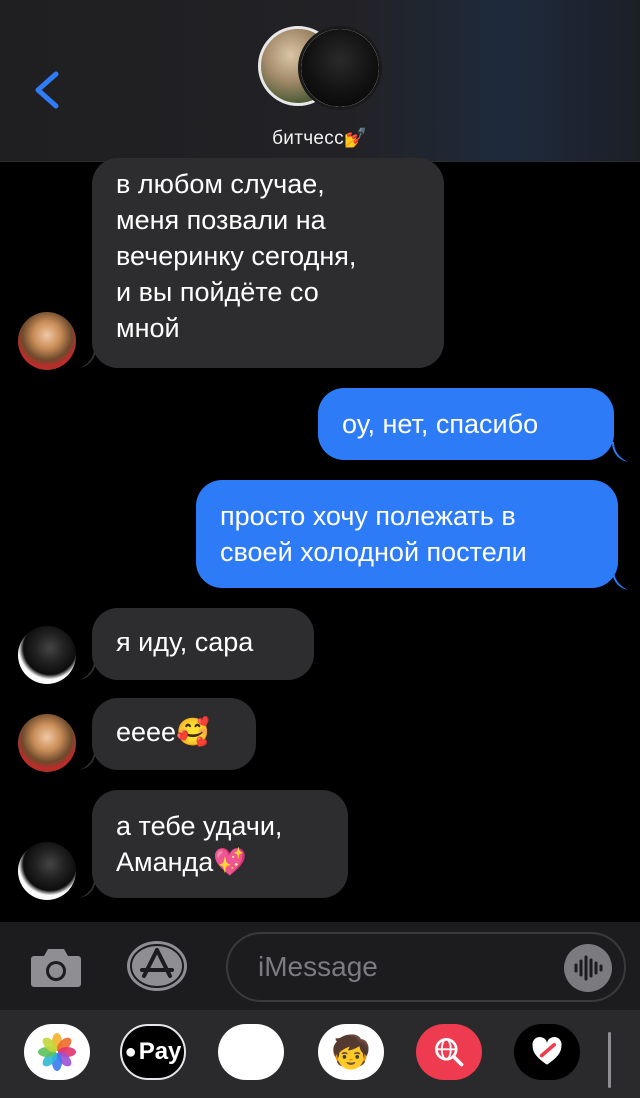 The image size is (640, 1098). I want to click on message-line: просто хочу полежать в, so click(368, 516).